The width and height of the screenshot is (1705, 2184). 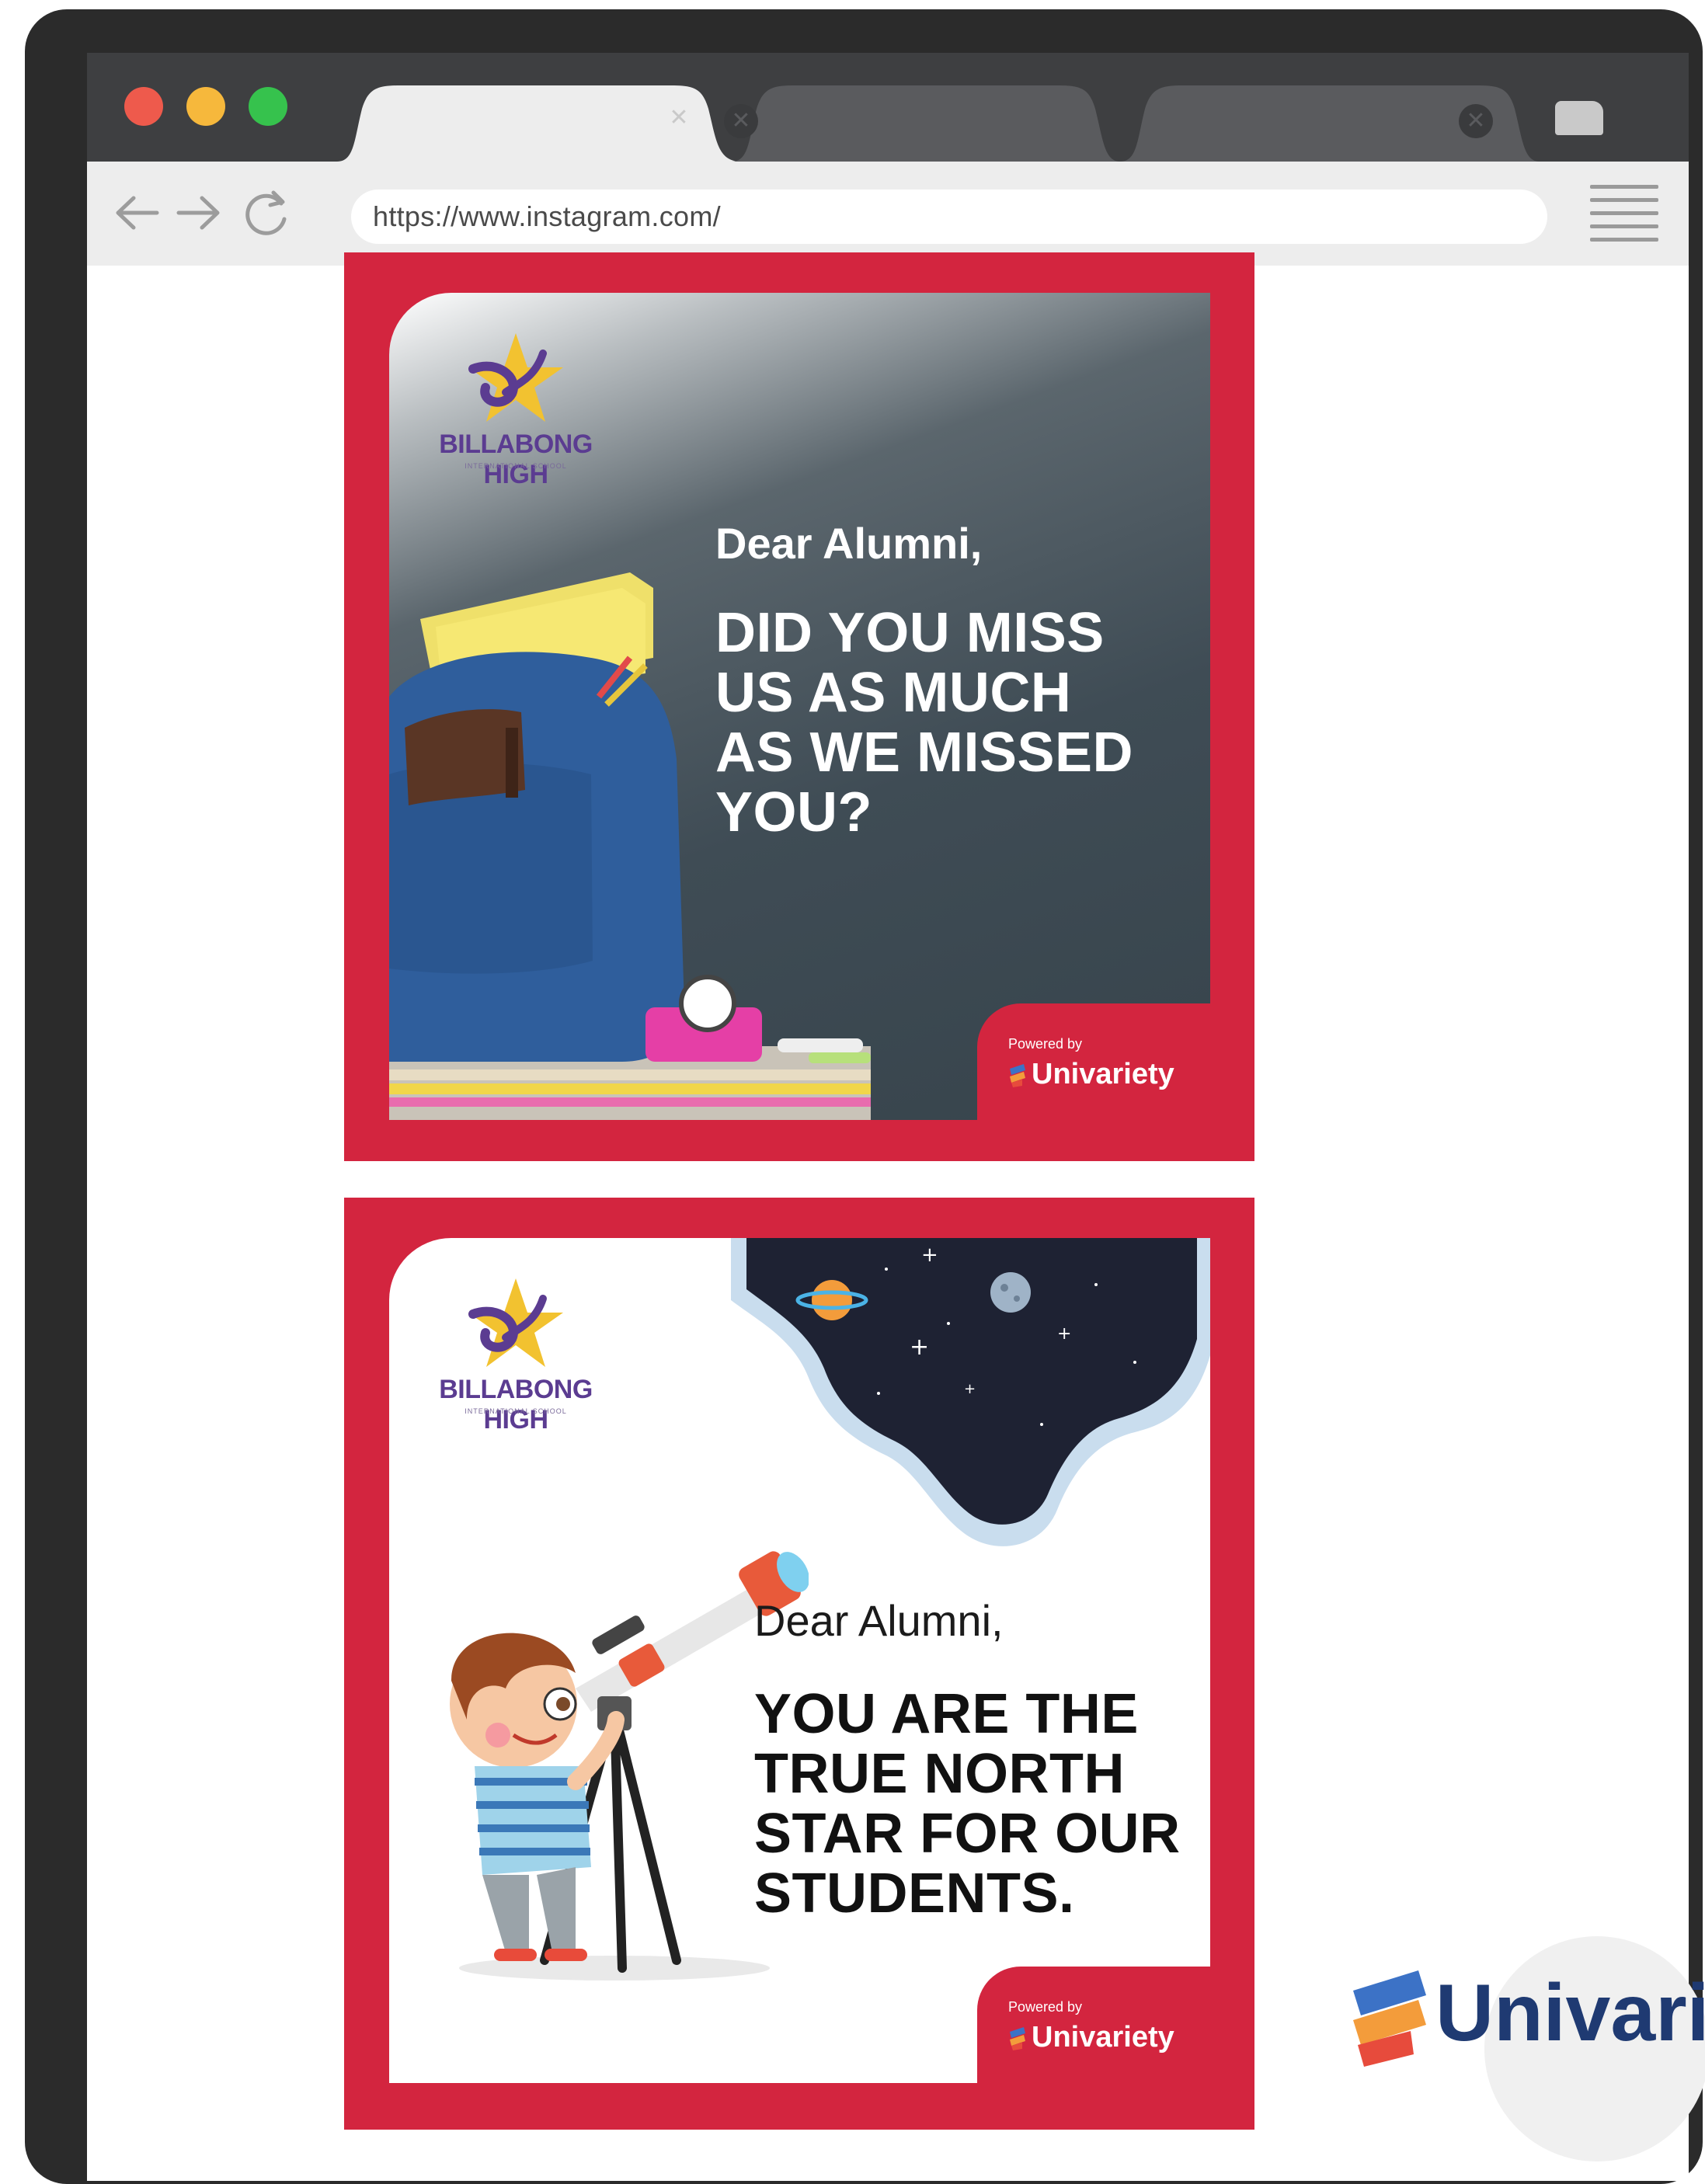 I want to click on forward-button, so click(x=199, y=213).